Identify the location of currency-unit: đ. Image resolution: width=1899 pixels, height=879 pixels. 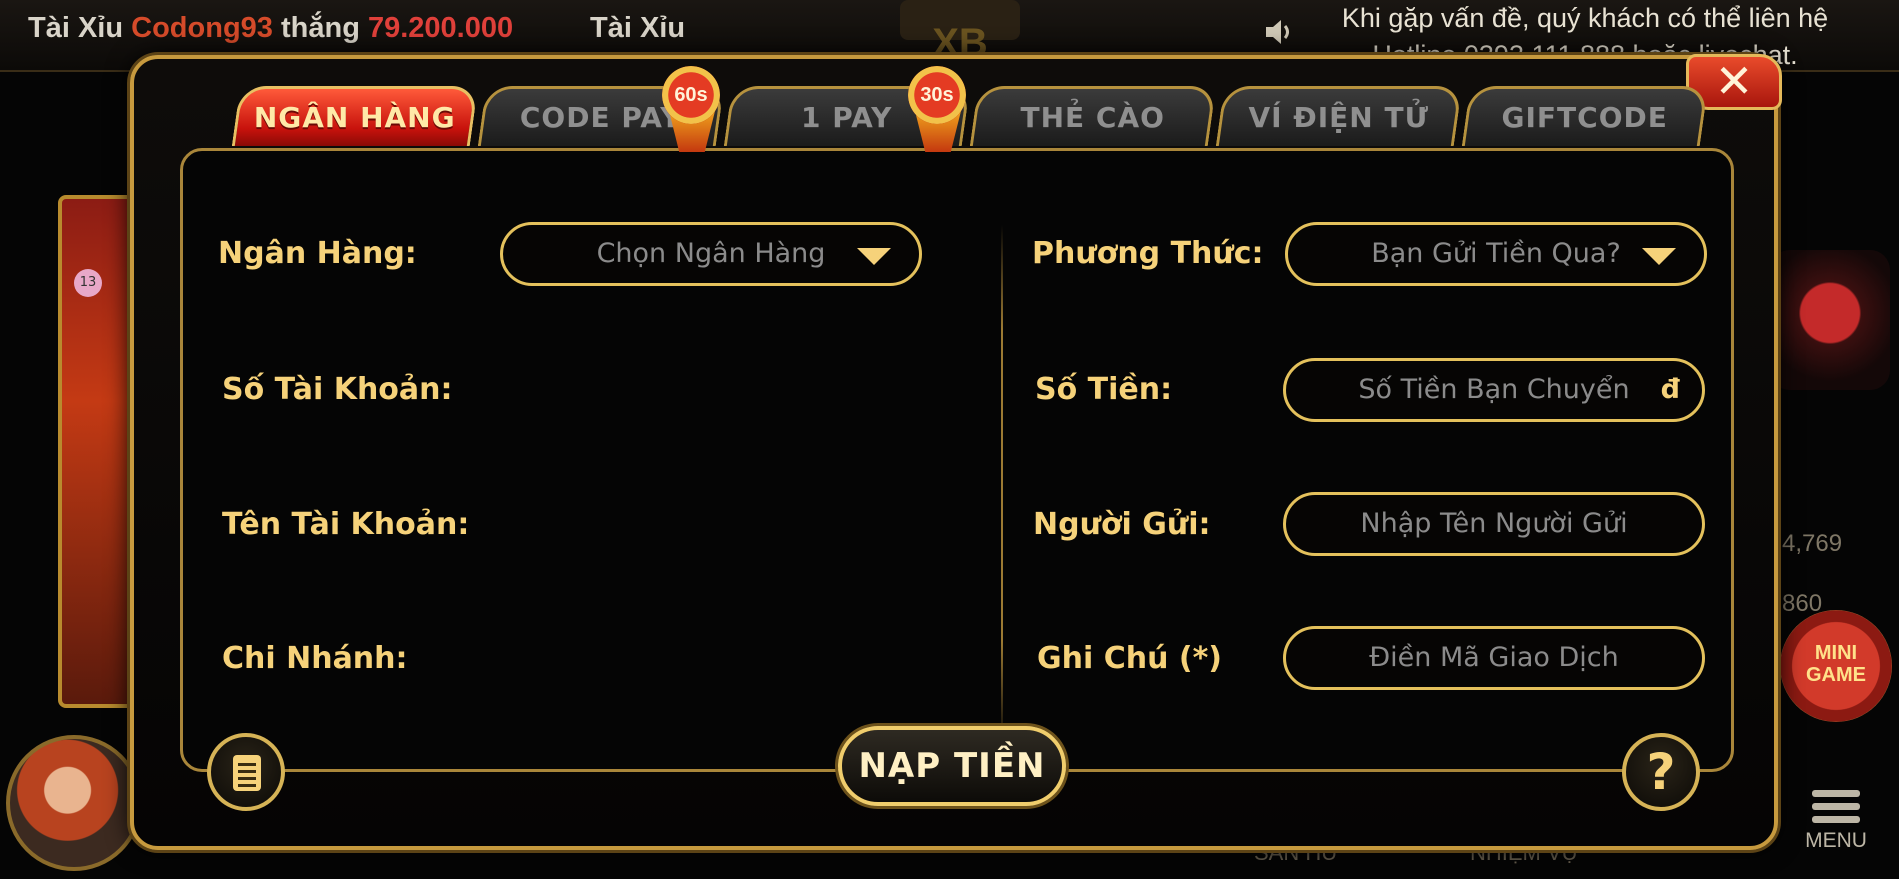
(1670, 389).